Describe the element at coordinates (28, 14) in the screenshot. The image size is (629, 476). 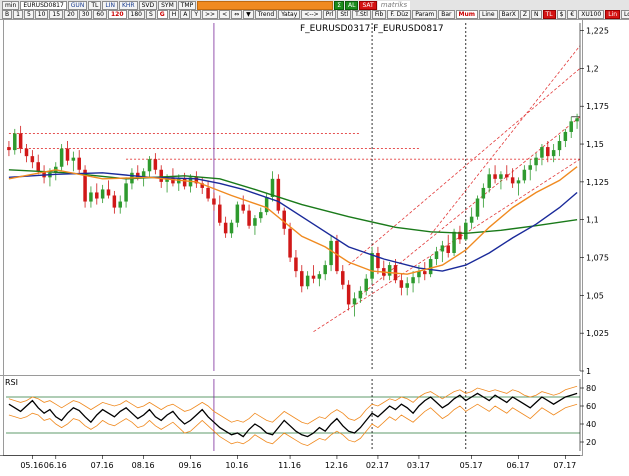
I see `toolbar-bottom-button-2: 5` at that location.